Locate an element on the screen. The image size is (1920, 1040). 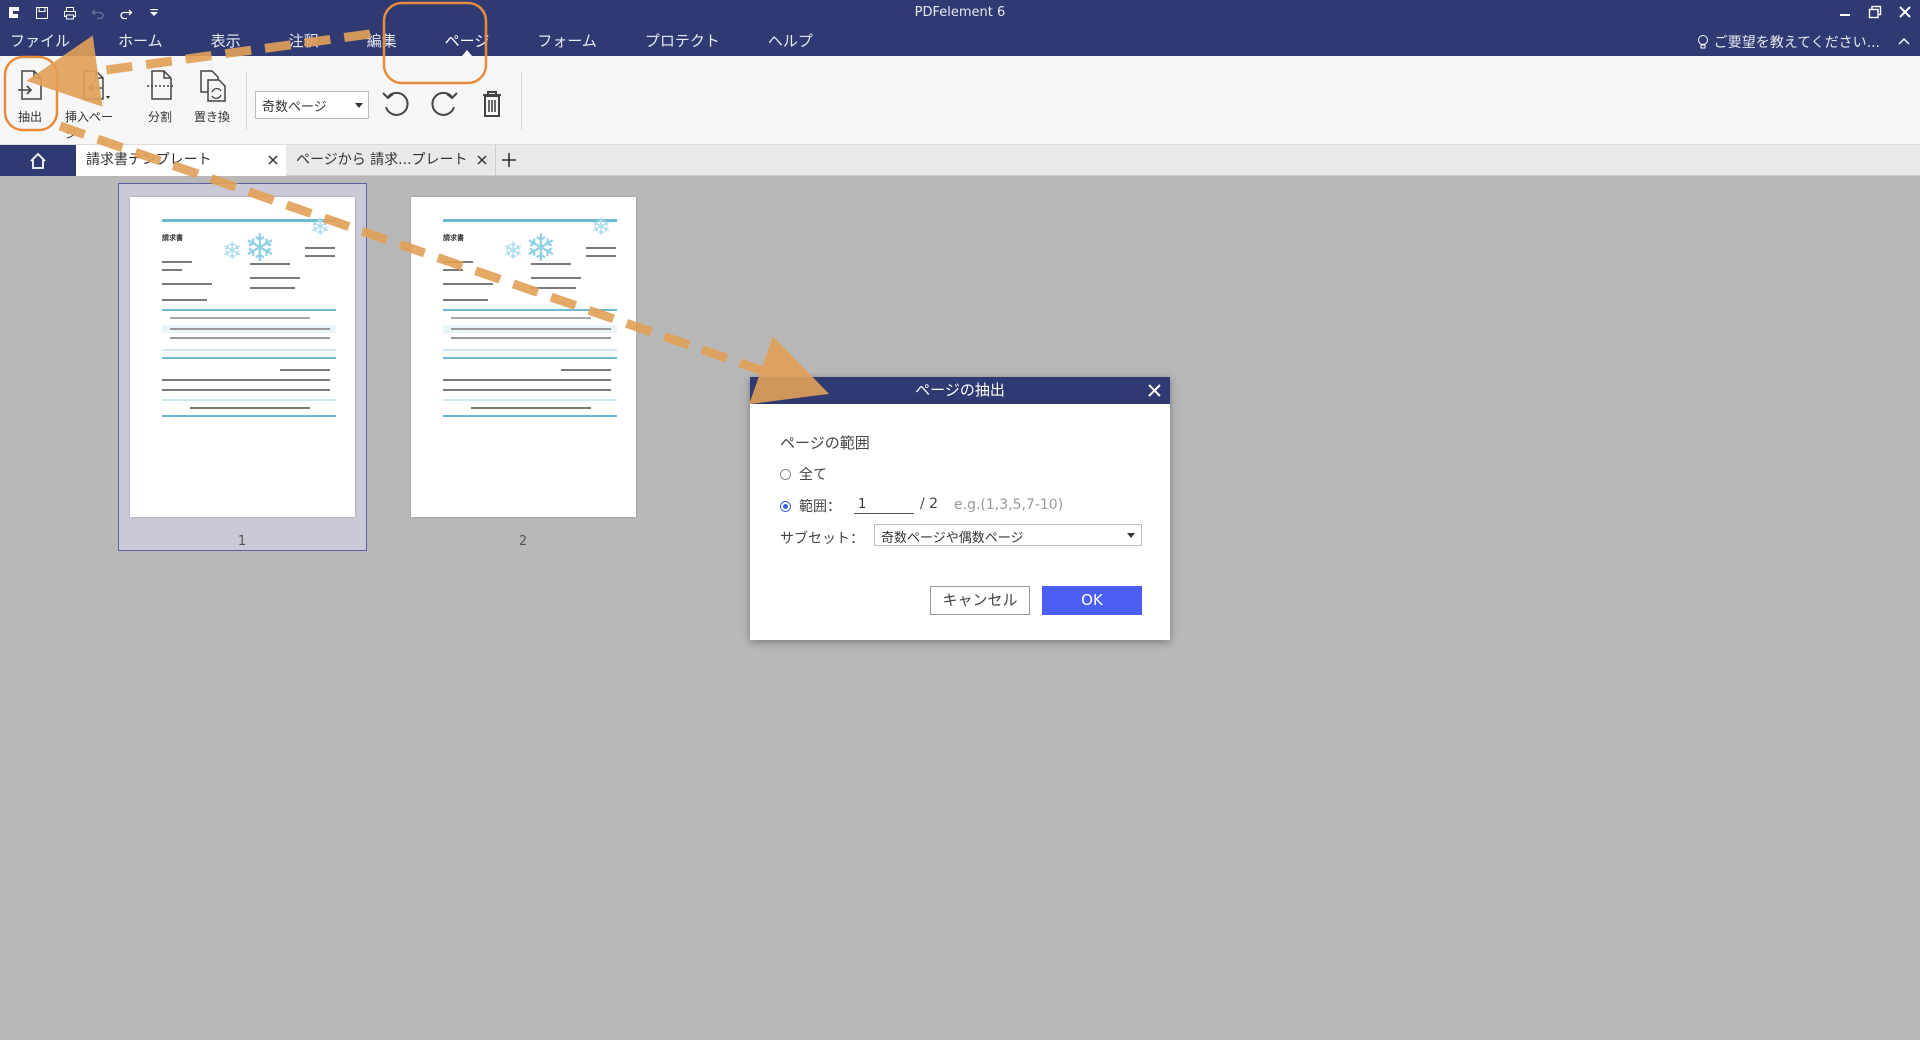
cancel-button: キャンセル is located at coordinates (980, 600).